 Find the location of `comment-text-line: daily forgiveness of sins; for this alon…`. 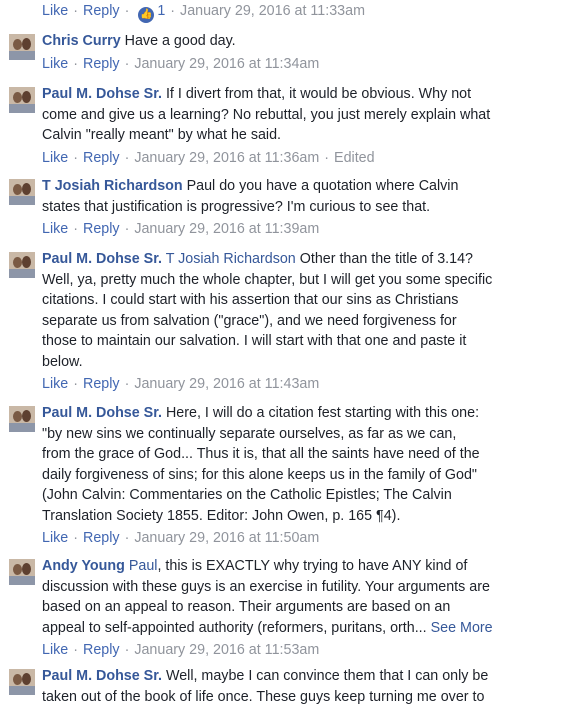

comment-text-line: daily forgiveness of sins; for this alon… is located at coordinates (301, 475).